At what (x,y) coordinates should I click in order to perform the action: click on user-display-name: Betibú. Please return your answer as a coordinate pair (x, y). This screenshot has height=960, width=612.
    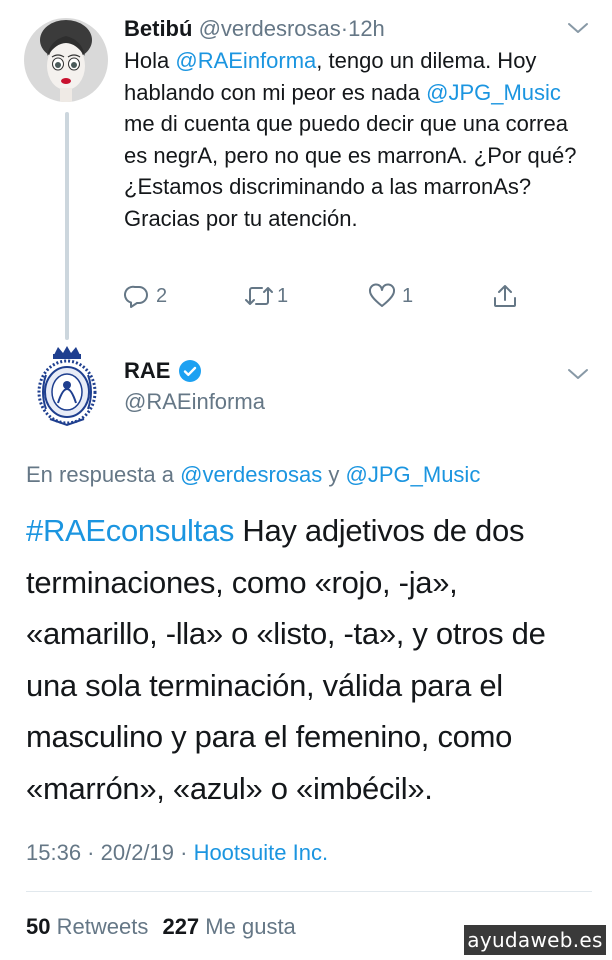
    Looking at the image, I should click on (158, 28).